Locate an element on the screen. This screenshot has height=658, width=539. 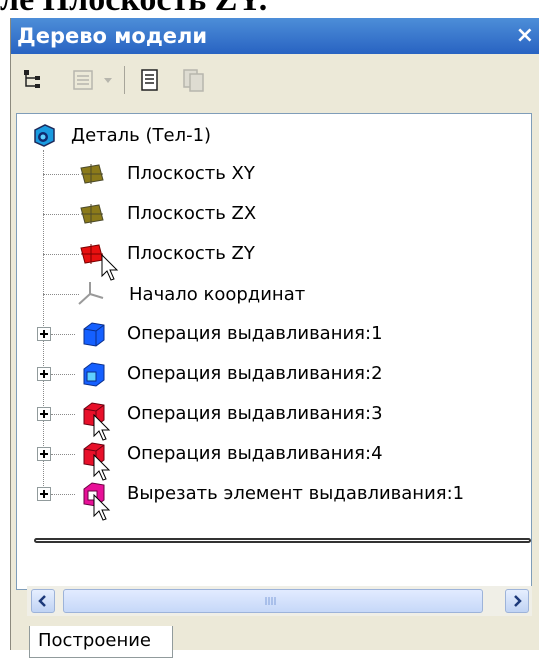
tree-item-label: Операция выдавливания:1 is located at coordinates (255, 334).